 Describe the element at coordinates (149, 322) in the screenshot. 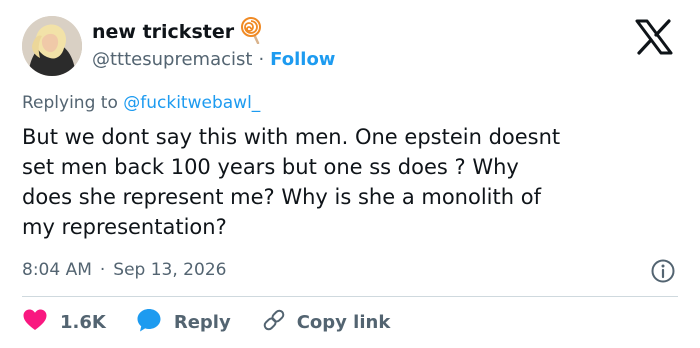

I see `reply-bubble-icon` at that location.